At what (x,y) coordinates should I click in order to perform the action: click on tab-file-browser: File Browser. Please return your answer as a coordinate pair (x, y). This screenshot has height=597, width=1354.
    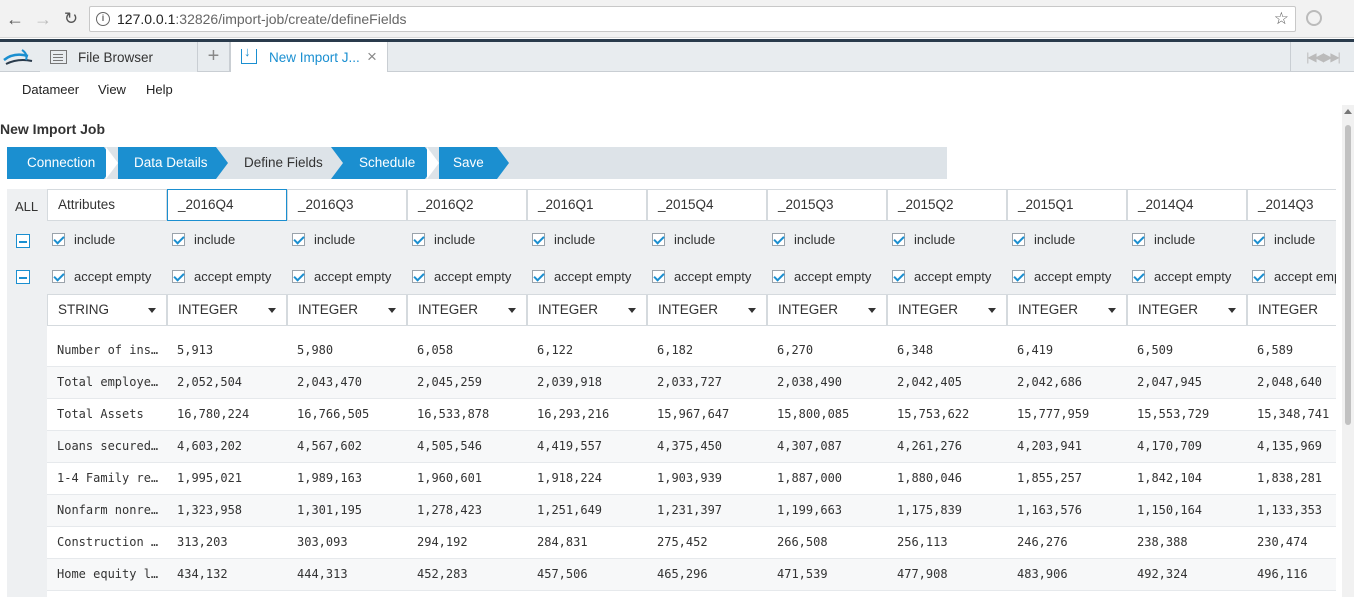
    Looking at the image, I should click on (119, 57).